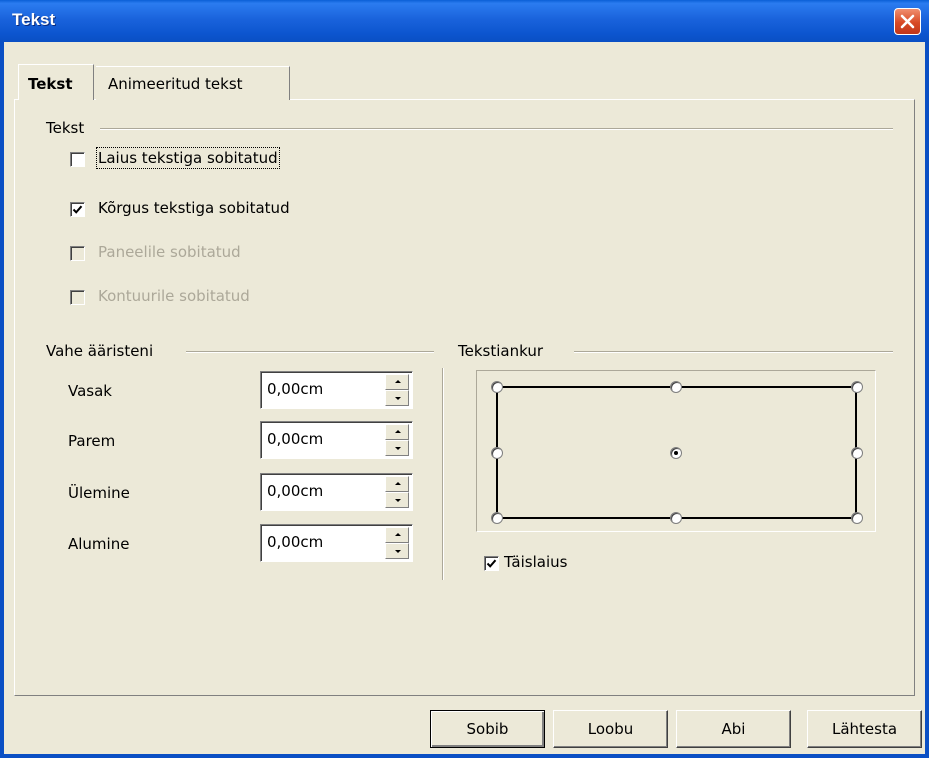  I want to click on bottom-margin-input, so click(319, 542).